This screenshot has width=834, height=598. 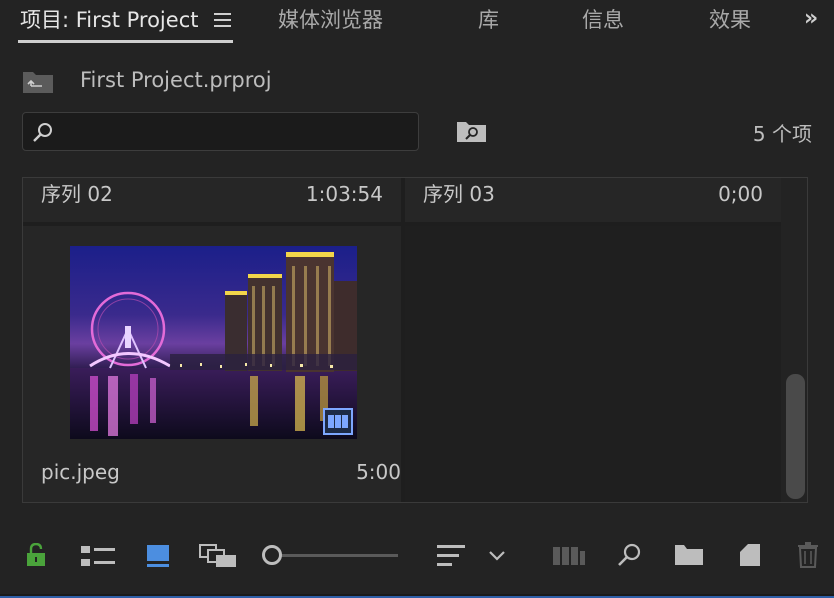 I want to click on zoom-slider-knob, so click(x=272, y=555).